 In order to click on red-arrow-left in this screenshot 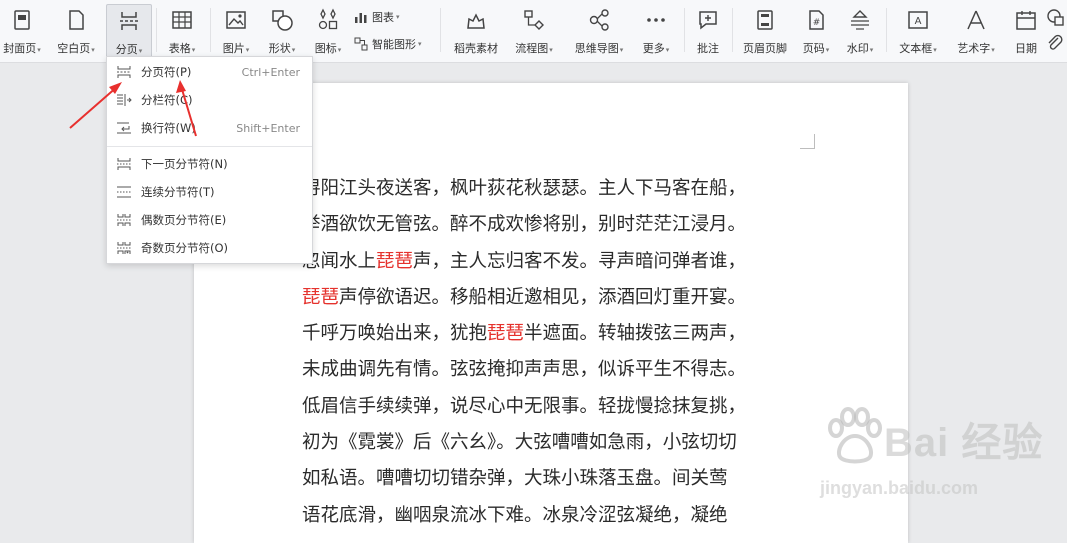, I will do `click(95, 105)`.